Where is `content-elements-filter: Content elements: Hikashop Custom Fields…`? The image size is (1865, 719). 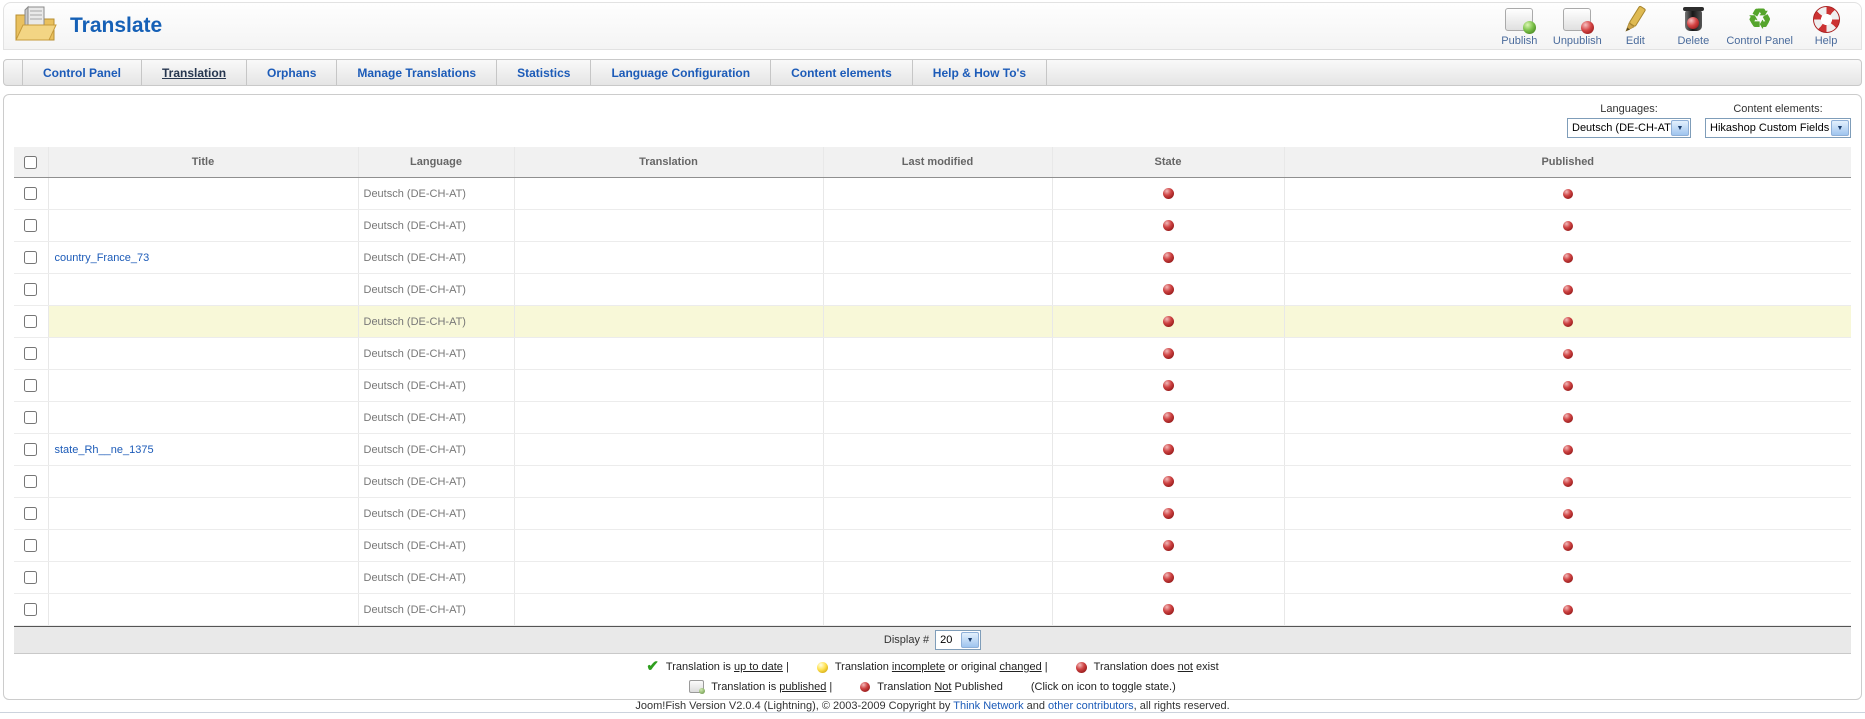 content-elements-filter: Content elements: Hikashop Custom Fields… is located at coordinates (1778, 123).